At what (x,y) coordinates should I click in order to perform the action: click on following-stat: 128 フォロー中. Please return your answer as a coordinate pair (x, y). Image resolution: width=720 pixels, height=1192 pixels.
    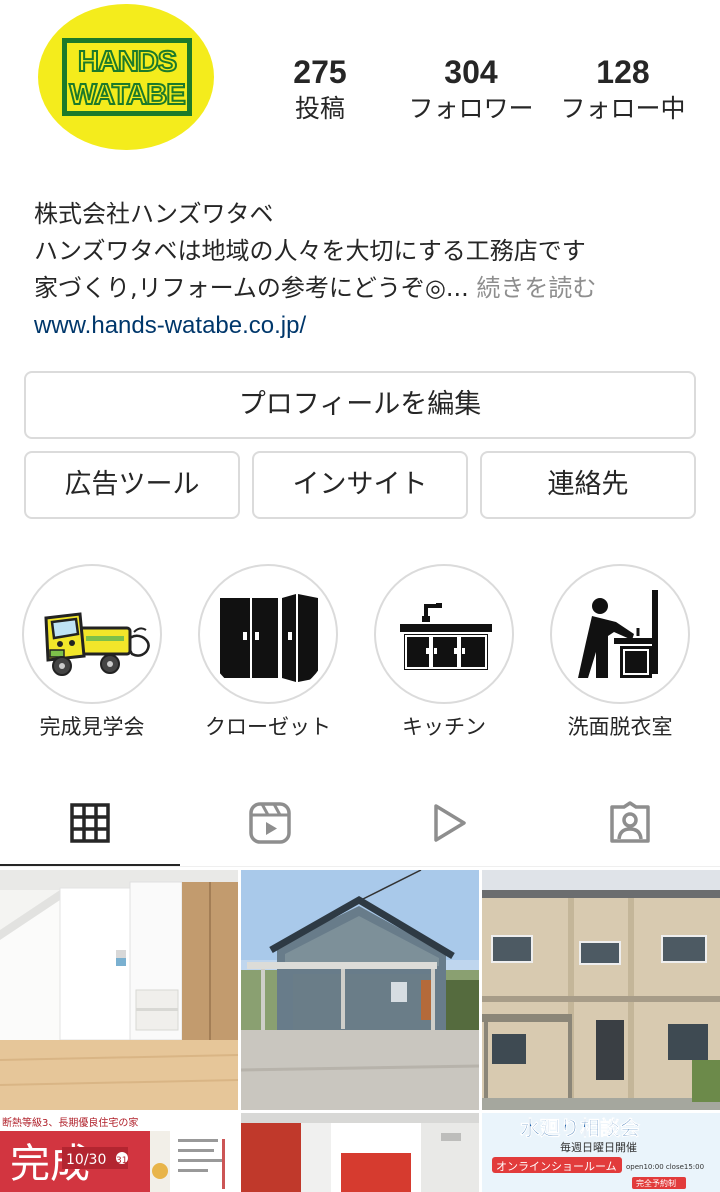
    Looking at the image, I should click on (623, 89).